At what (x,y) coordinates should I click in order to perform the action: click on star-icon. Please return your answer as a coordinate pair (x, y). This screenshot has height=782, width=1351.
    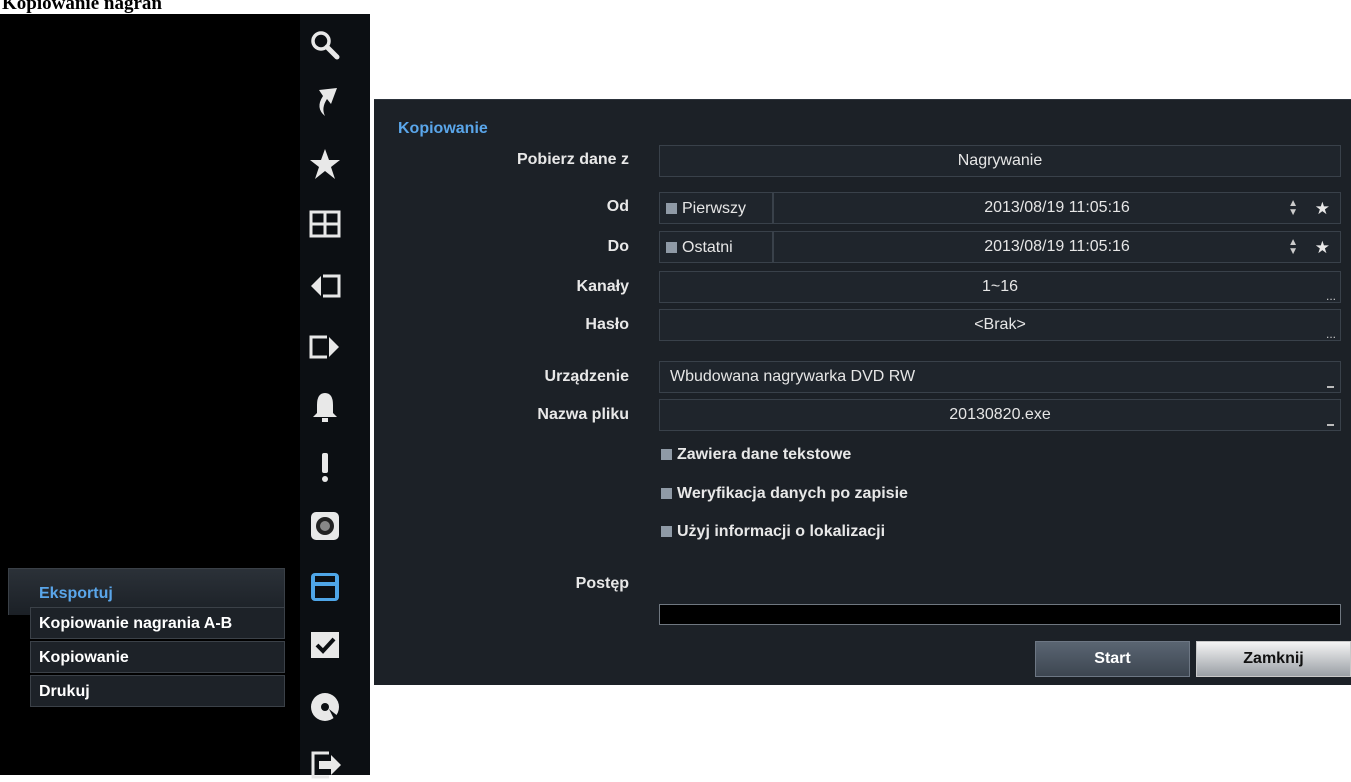
    Looking at the image, I should click on (325, 164).